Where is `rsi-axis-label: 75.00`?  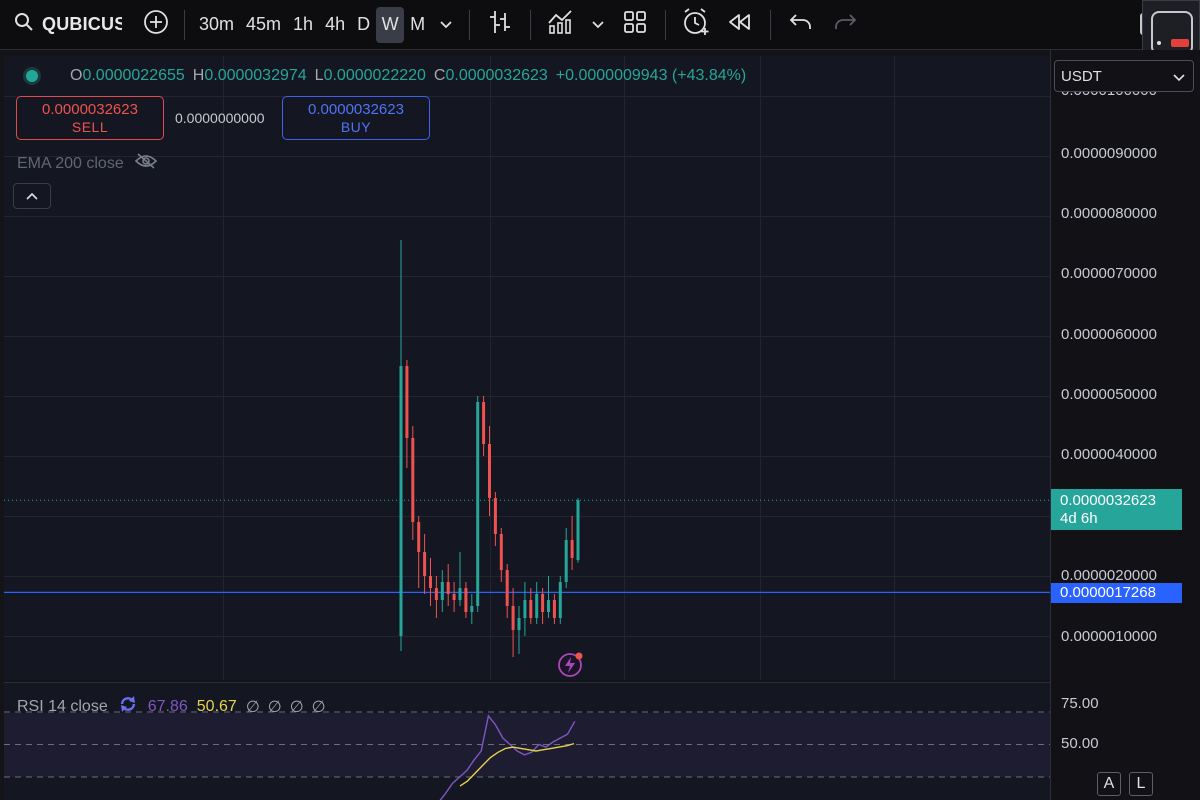
rsi-axis-label: 75.00 is located at coordinates (1080, 703).